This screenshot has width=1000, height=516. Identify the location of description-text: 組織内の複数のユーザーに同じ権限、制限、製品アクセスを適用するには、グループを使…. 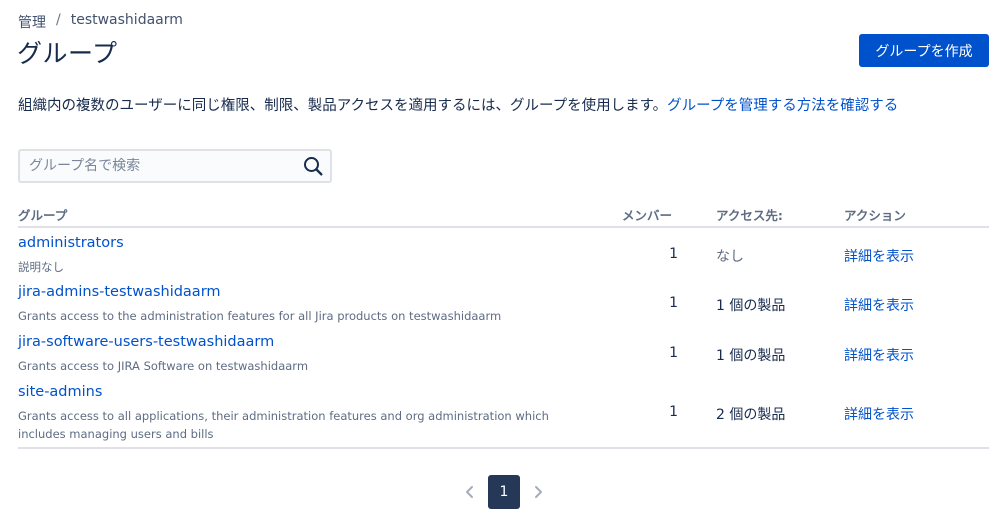
(343, 106).